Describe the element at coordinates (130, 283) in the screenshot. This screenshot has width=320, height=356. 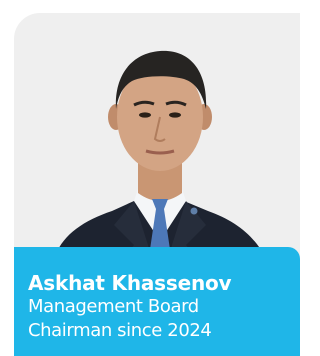
I see `person-name: Askhat Khassenov` at that location.